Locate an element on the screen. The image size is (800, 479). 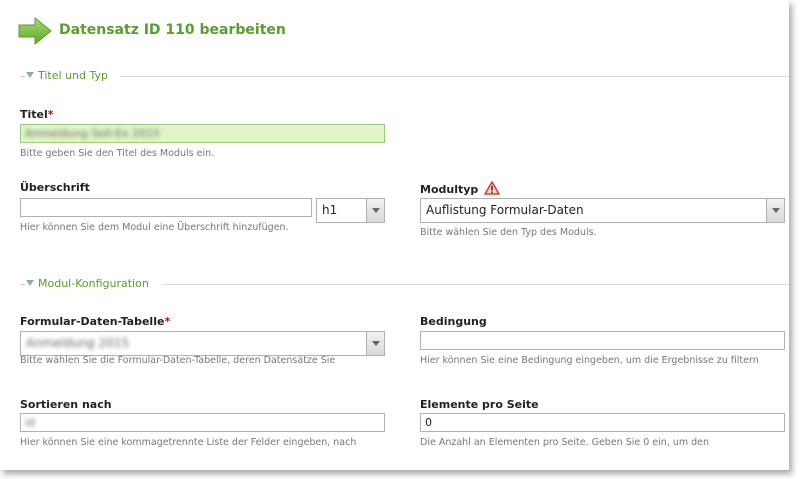
modultyp-label: Modultyp is located at coordinates (460, 188).